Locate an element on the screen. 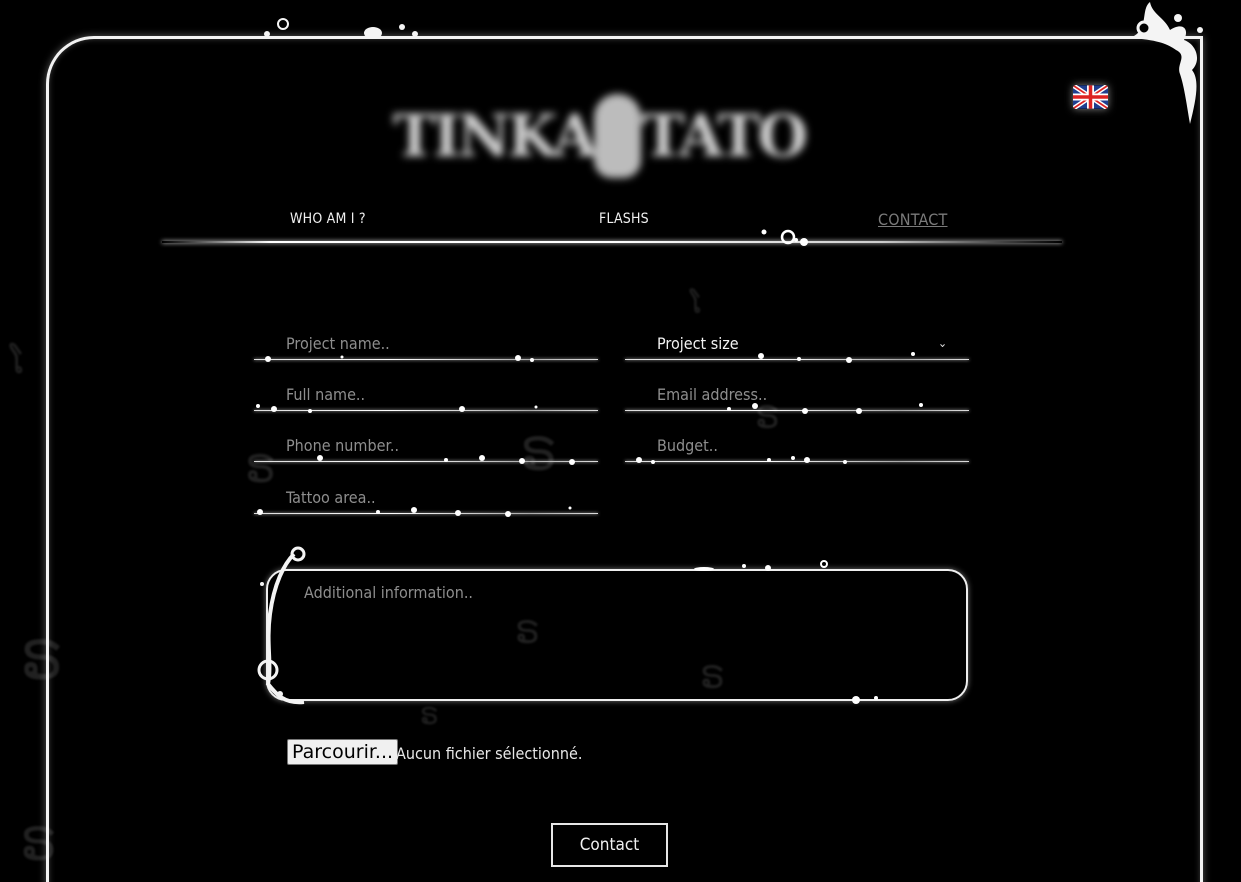 This screenshot has height=882, width=1241. project-size-select: Project size ⌄ is located at coordinates (797, 346).